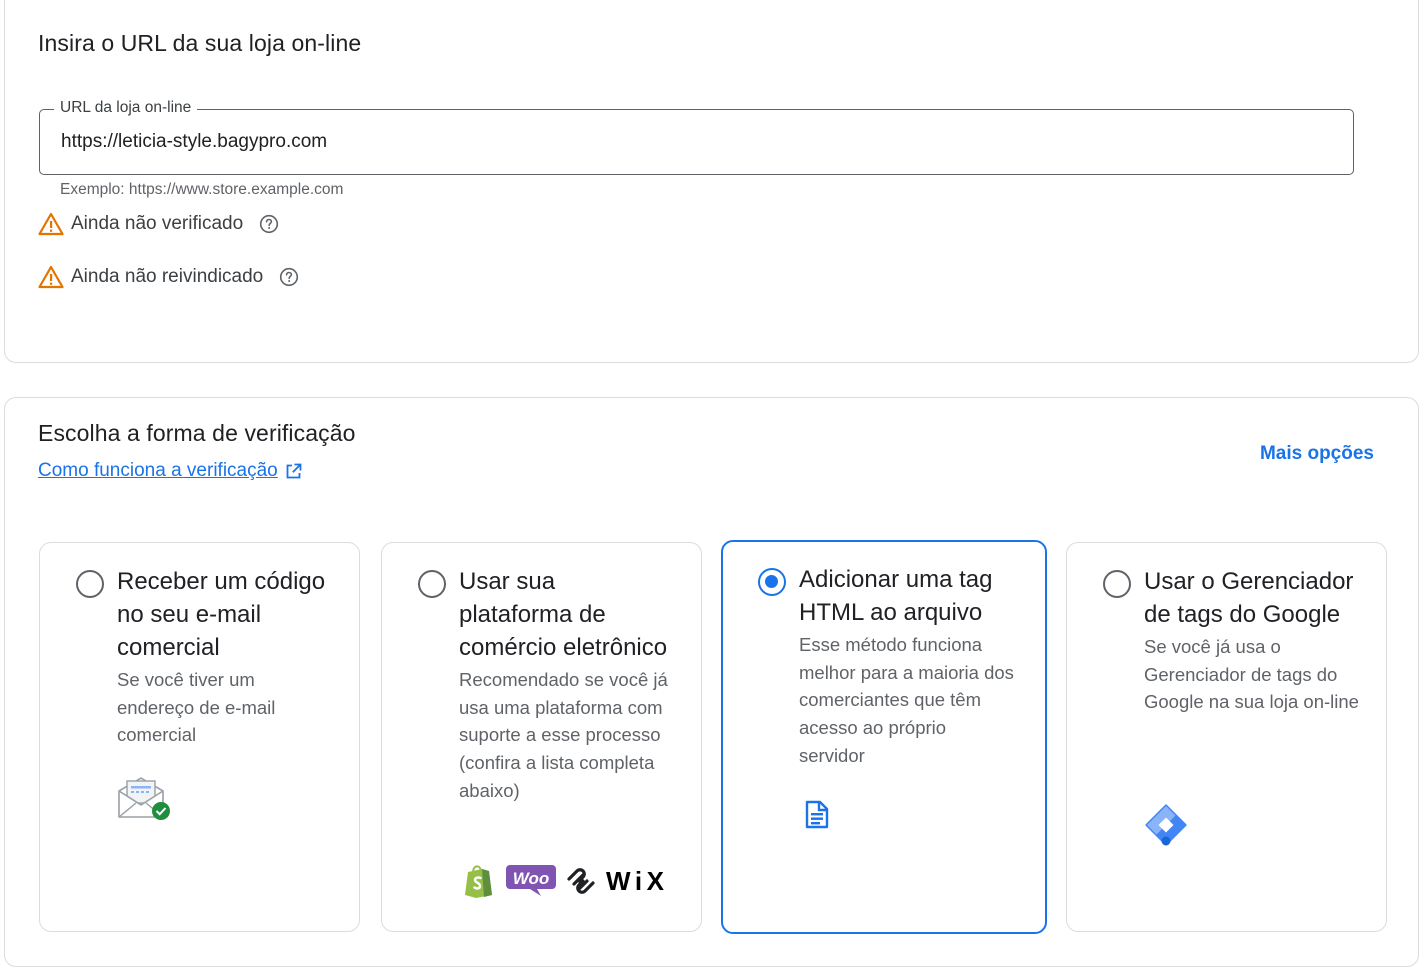 The height and width of the screenshot is (968, 1420). What do you see at coordinates (432, 584) in the screenshot?
I see `radio-ecommerce-platform` at bounding box center [432, 584].